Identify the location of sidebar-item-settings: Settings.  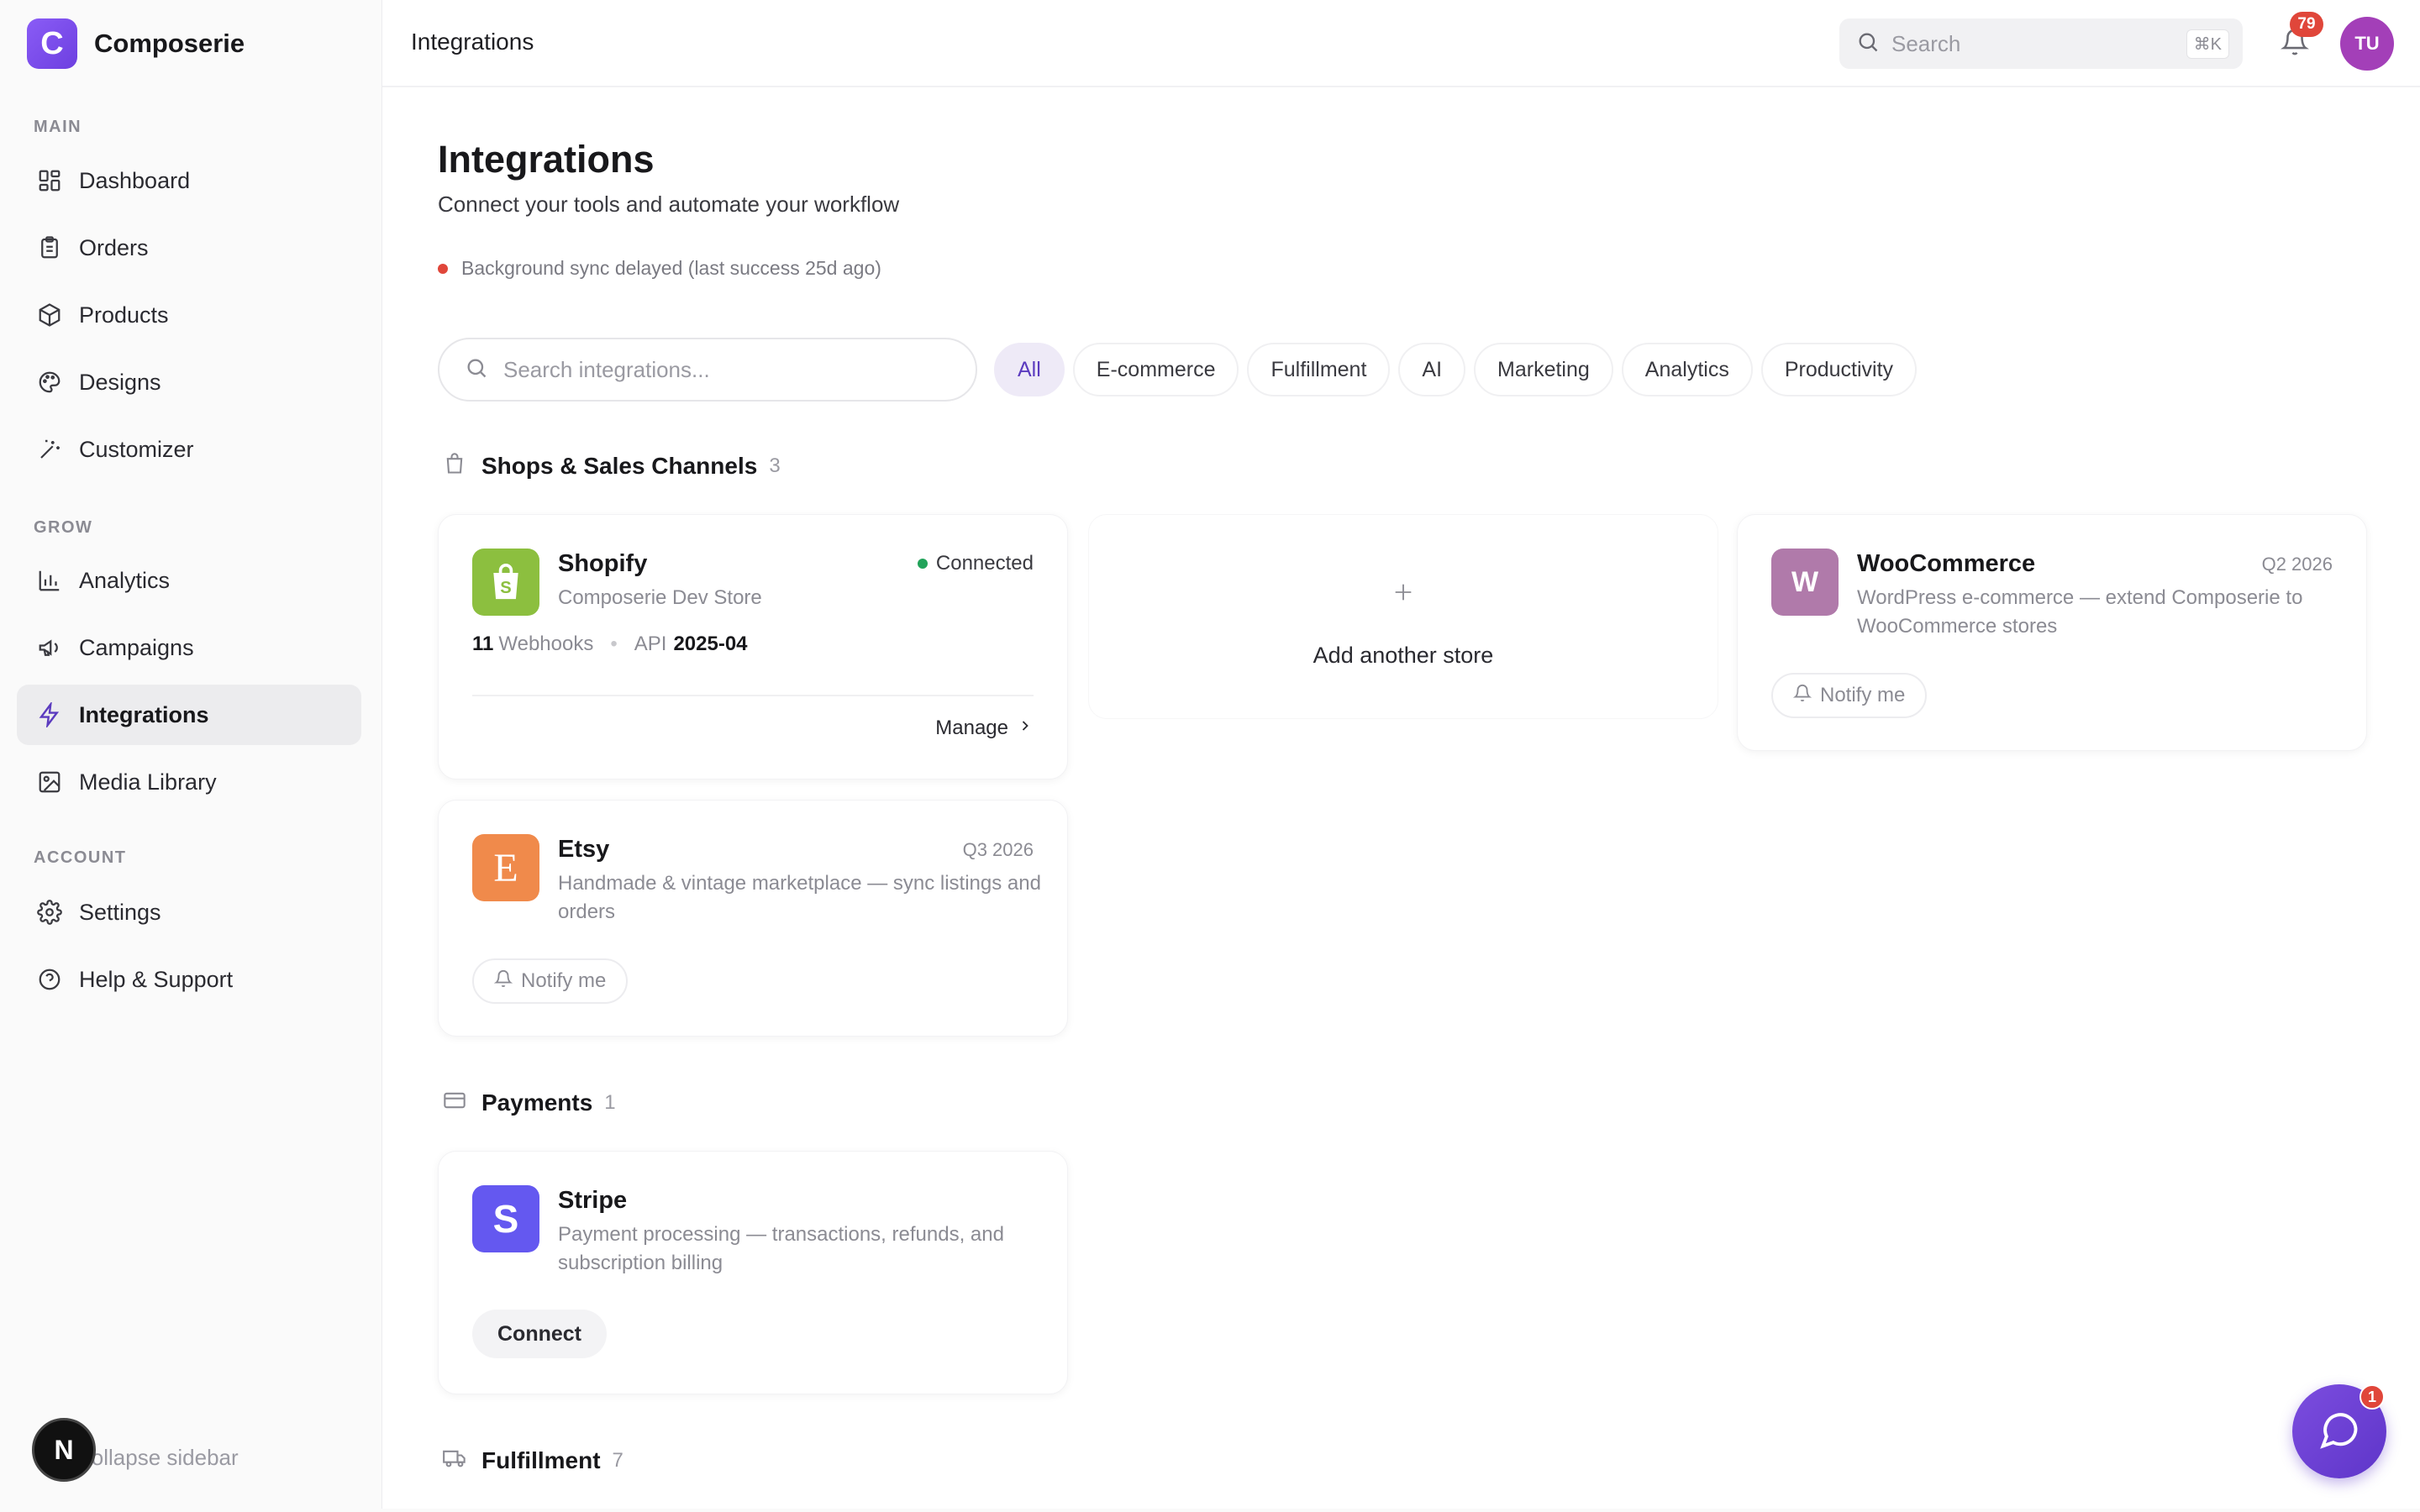
(189, 912).